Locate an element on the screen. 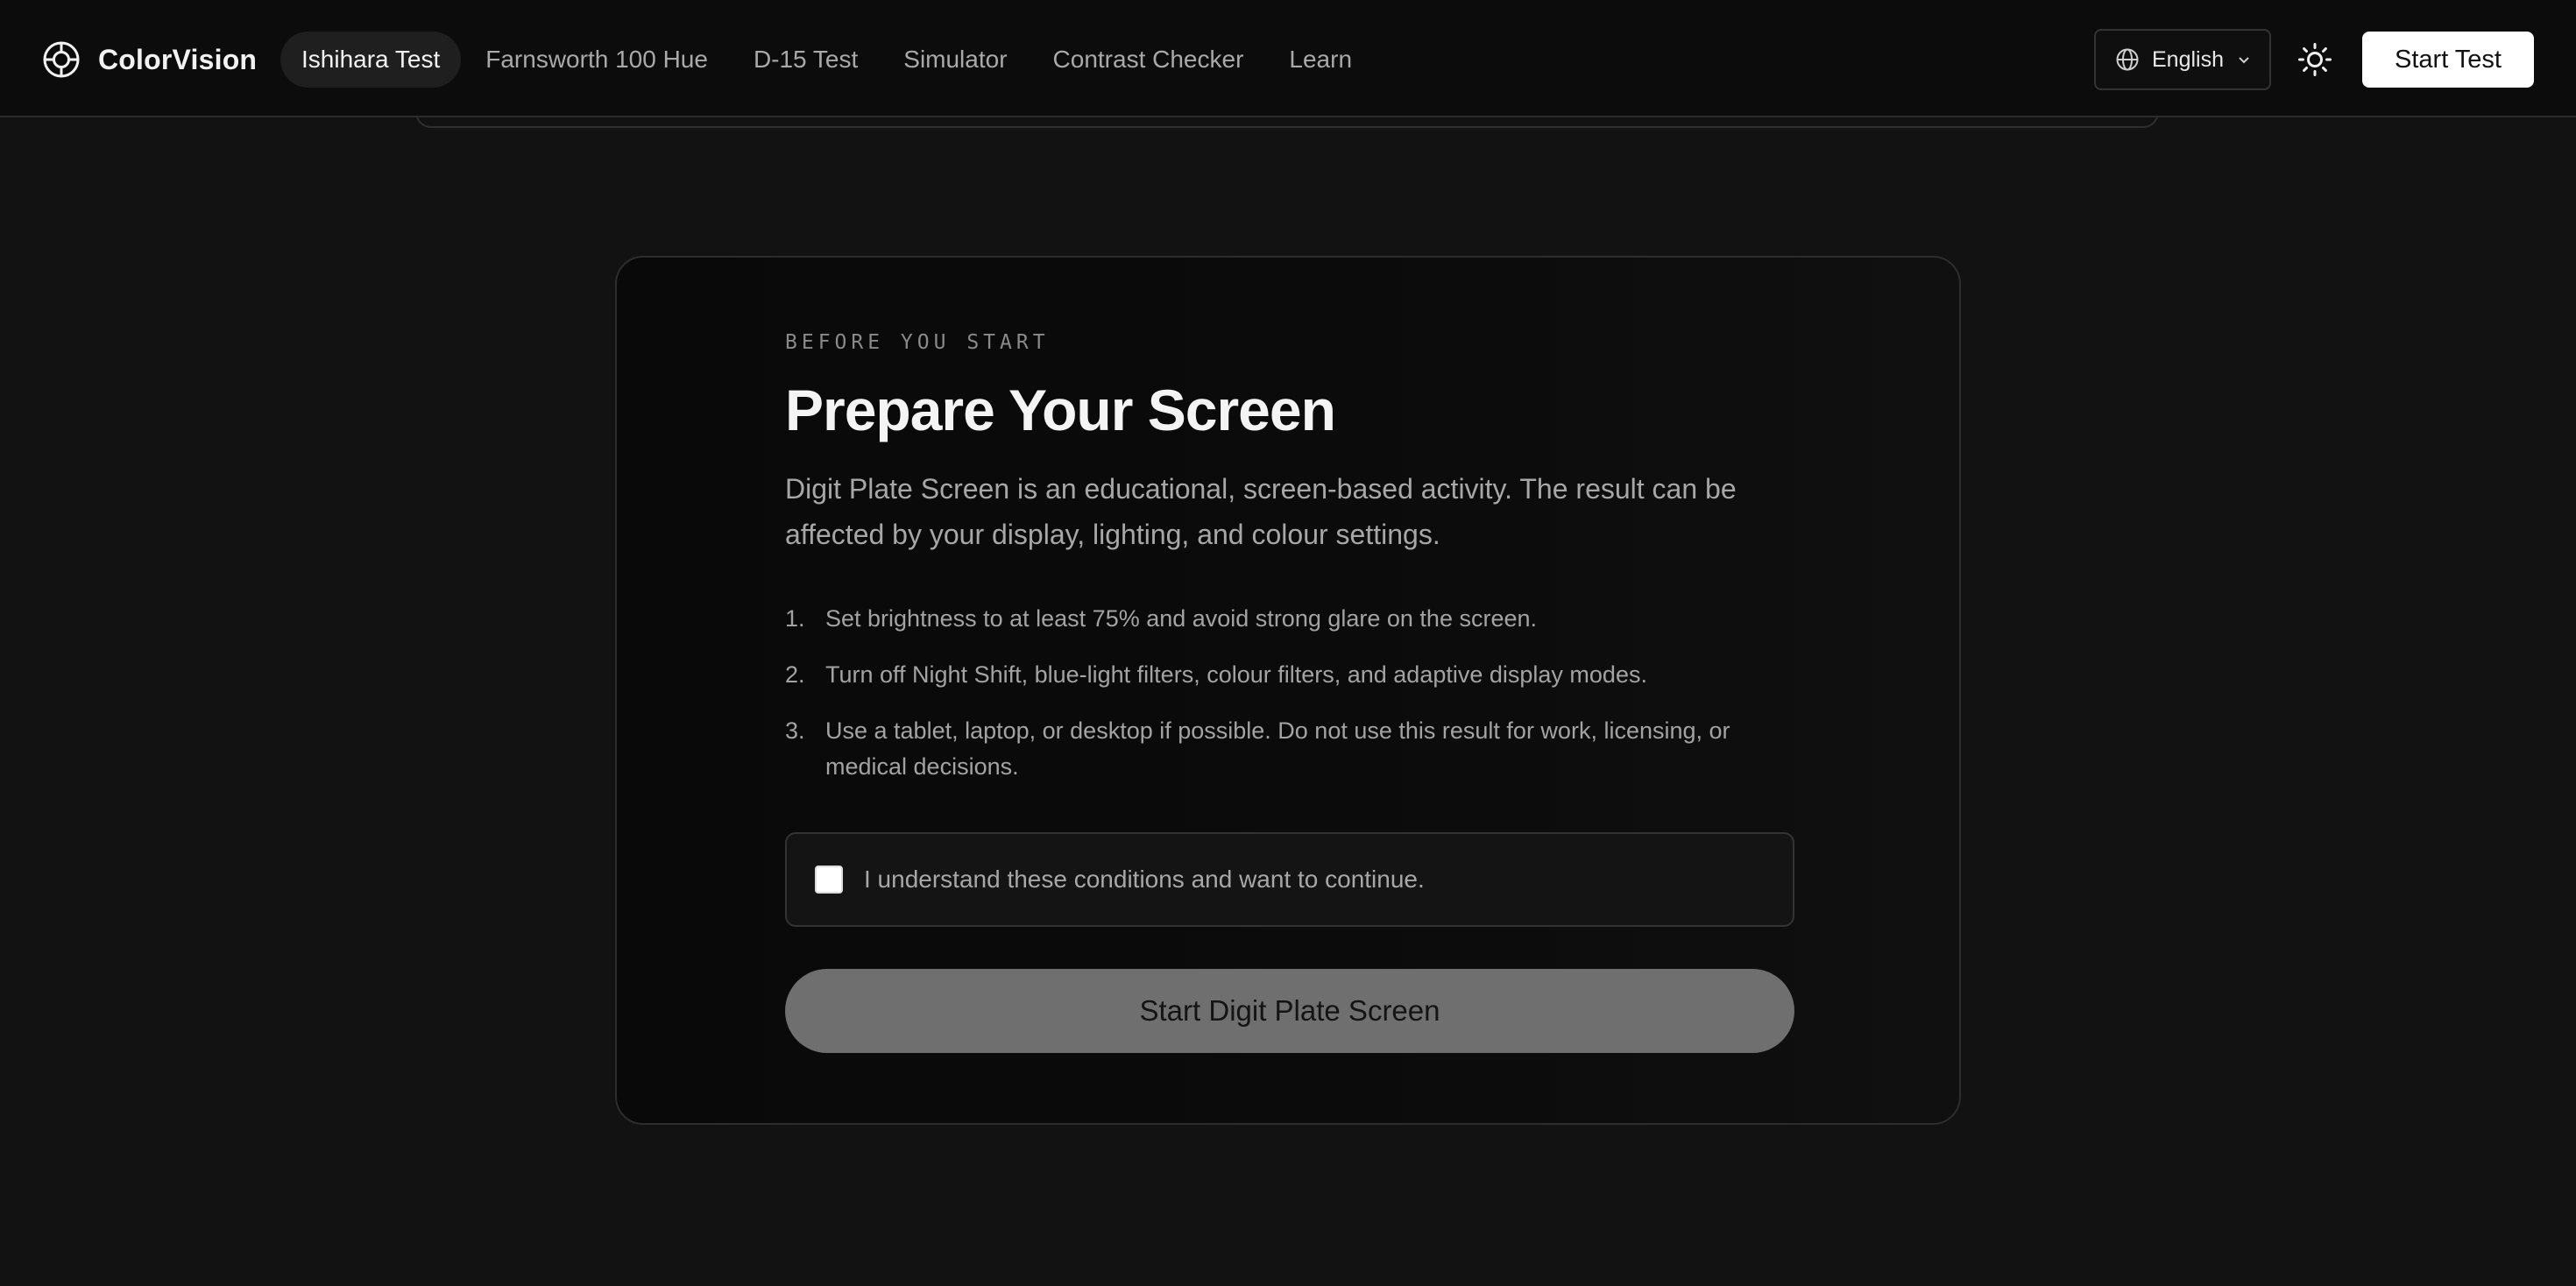 The image size is (2576, 1286). nav-item-contrast-checker: Contrast Checker is located at coordinates (1148, 60).